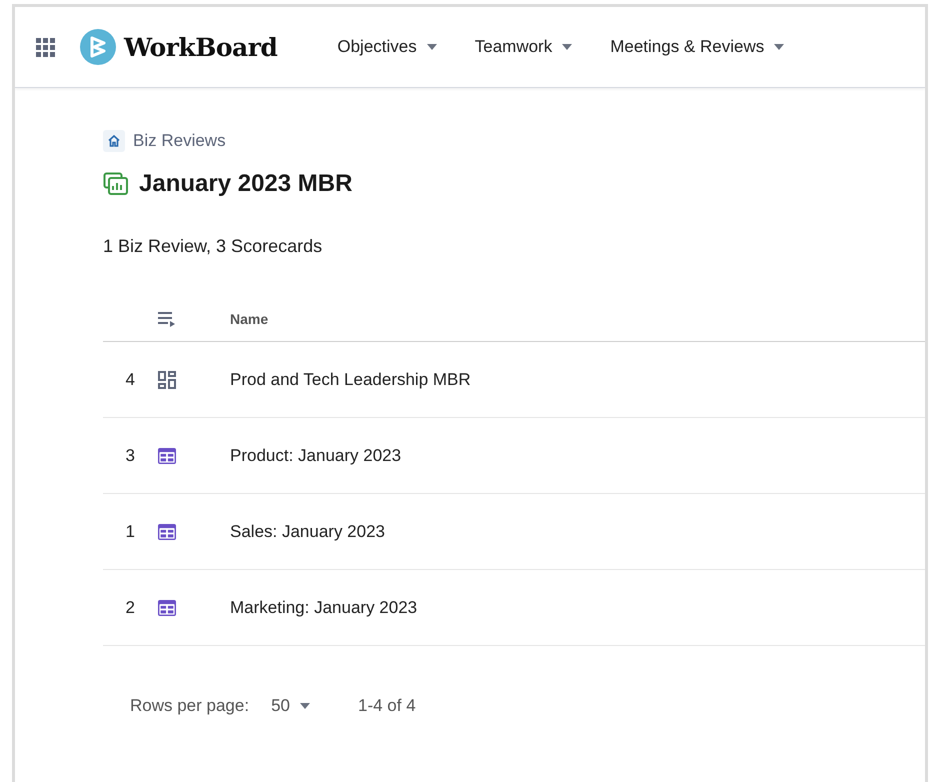 The height and width of the screenshot is (782, 932). Describe the element at coordinates (167, 380) in the screenshot. I see `dashboard-icon` at that location.